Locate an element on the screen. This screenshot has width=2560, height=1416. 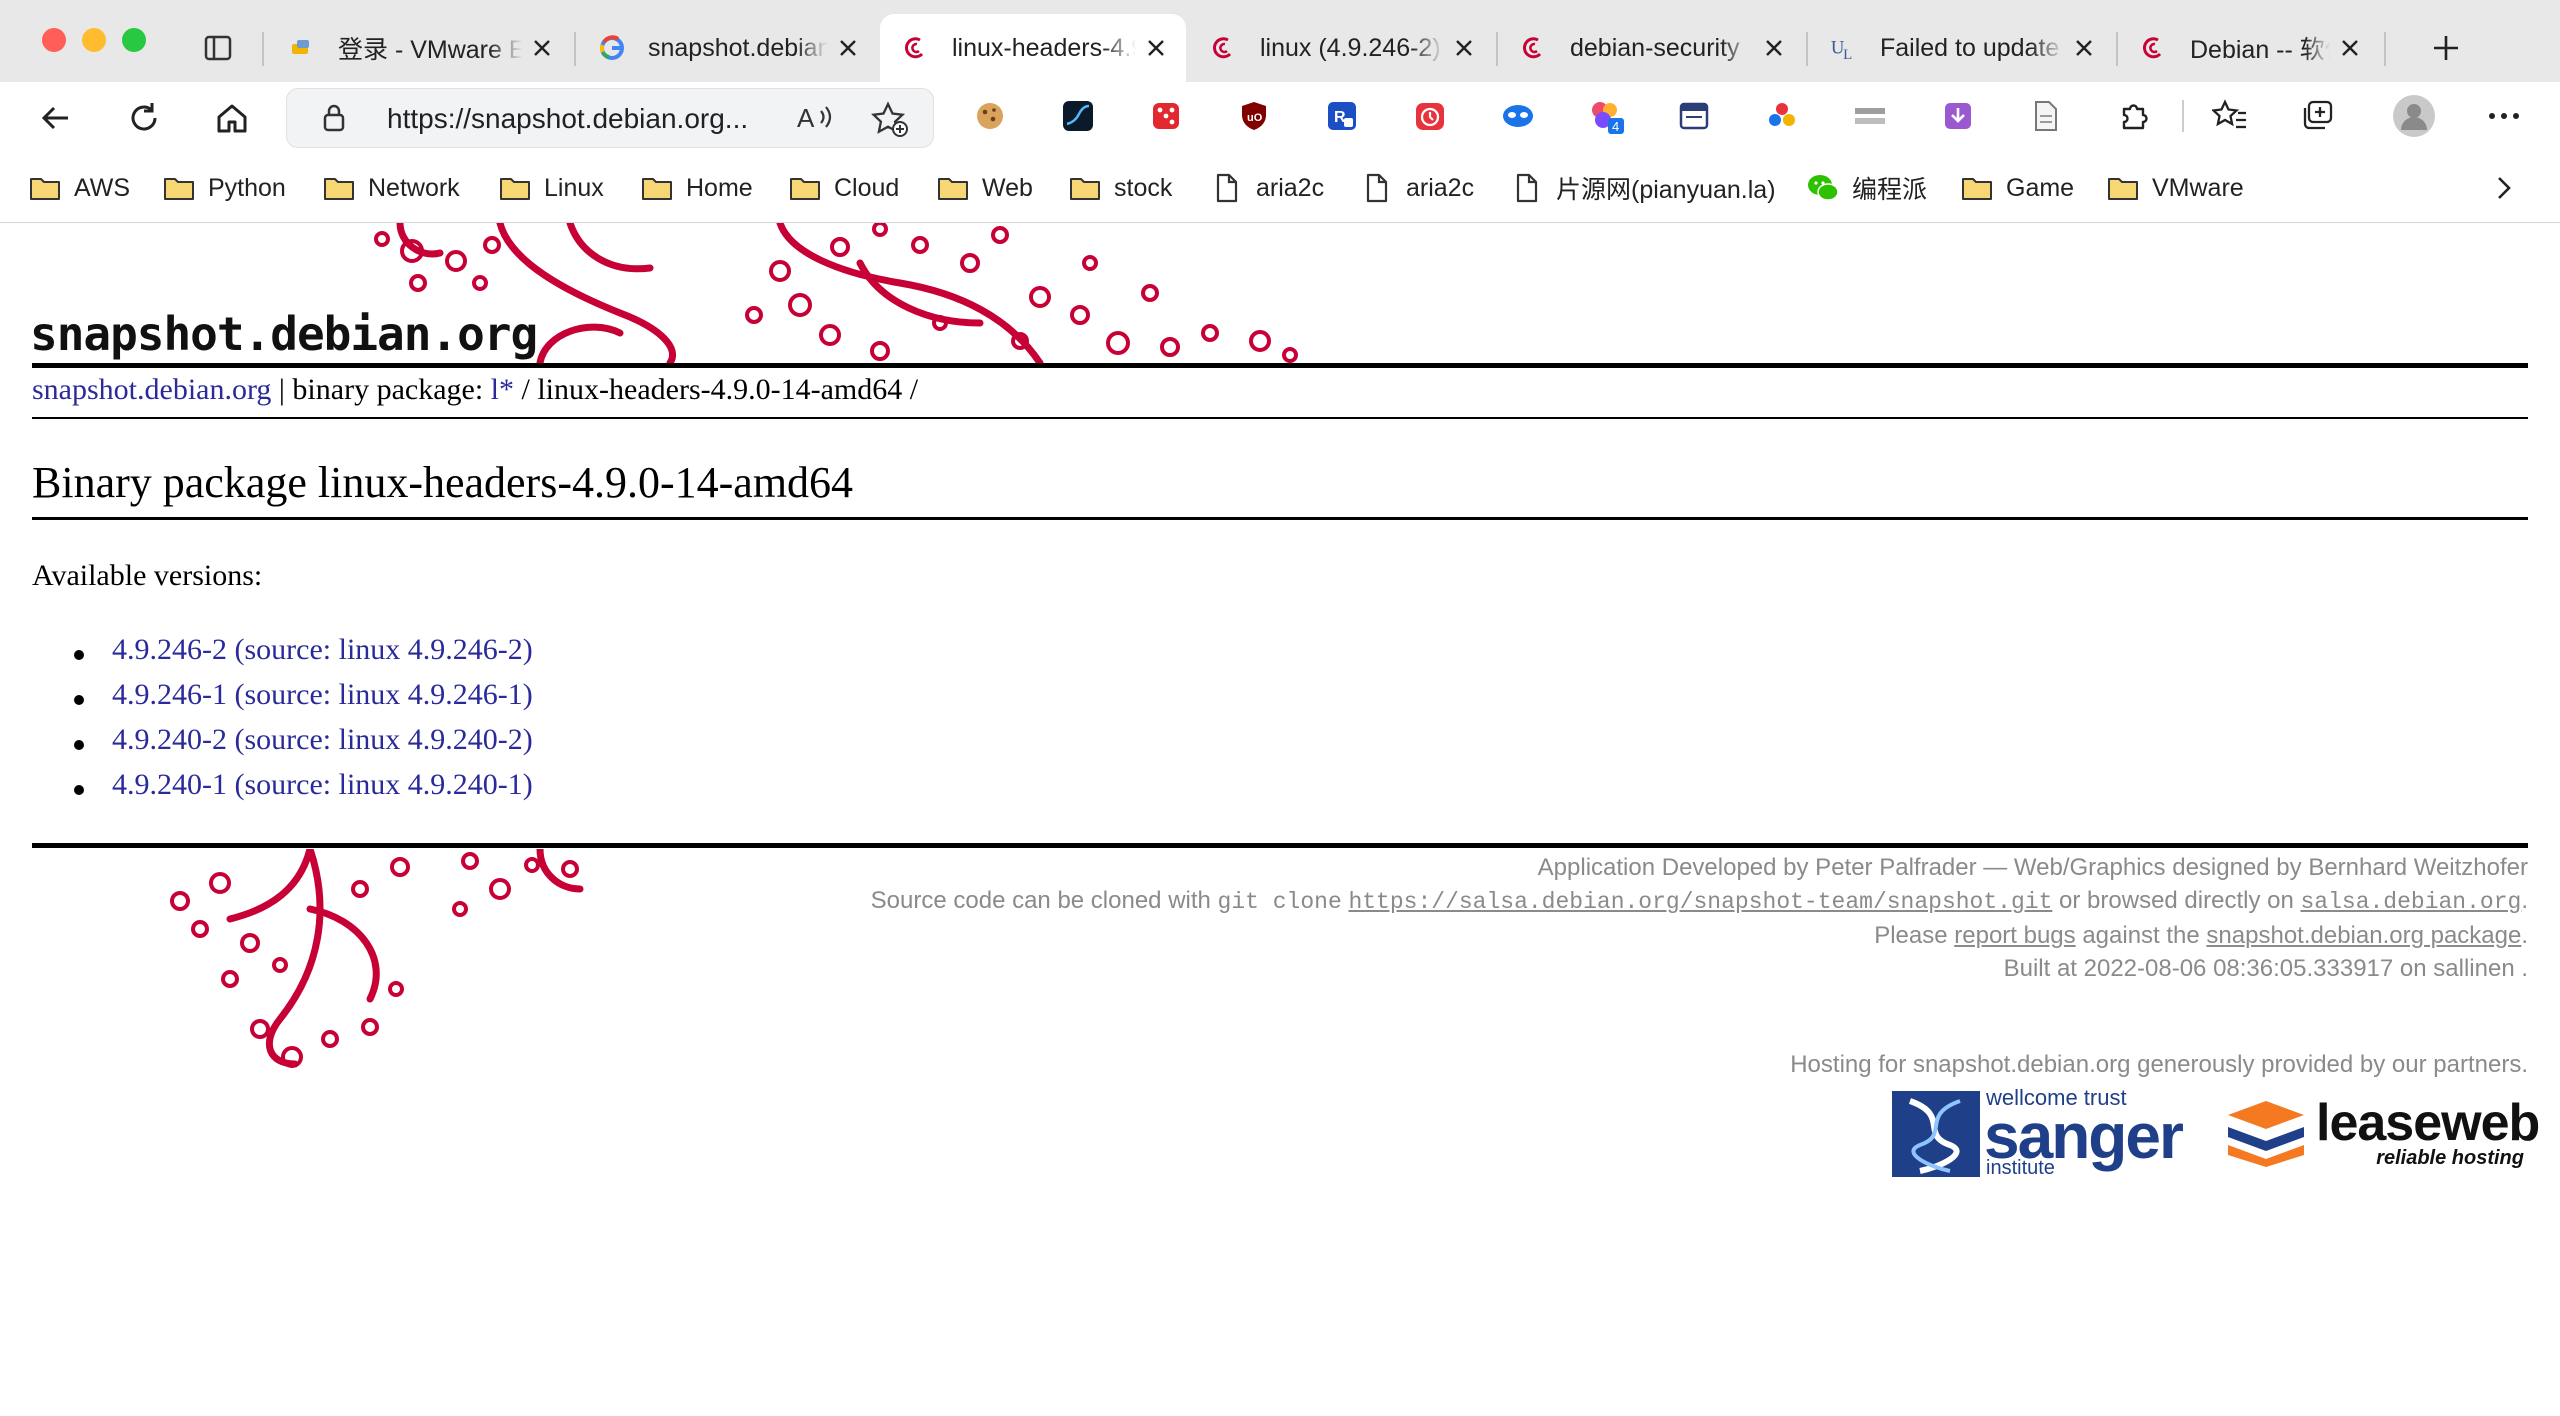
bookmark-aria2c-2: aria2c is located at coordinates (1417, 188).